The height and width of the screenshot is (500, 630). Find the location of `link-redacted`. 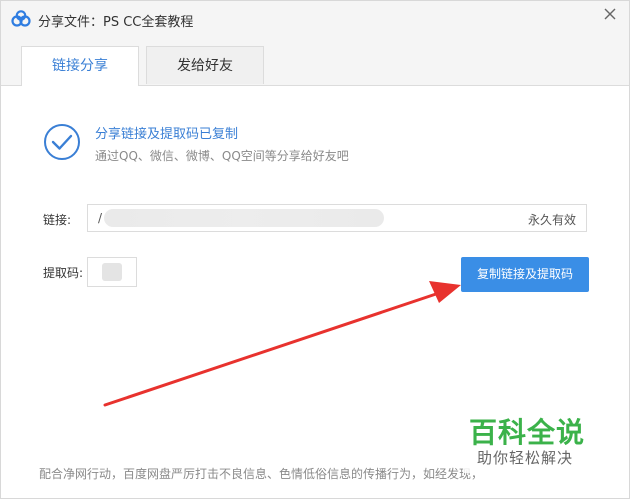

link-redacted is located at coordinates (244, 218).